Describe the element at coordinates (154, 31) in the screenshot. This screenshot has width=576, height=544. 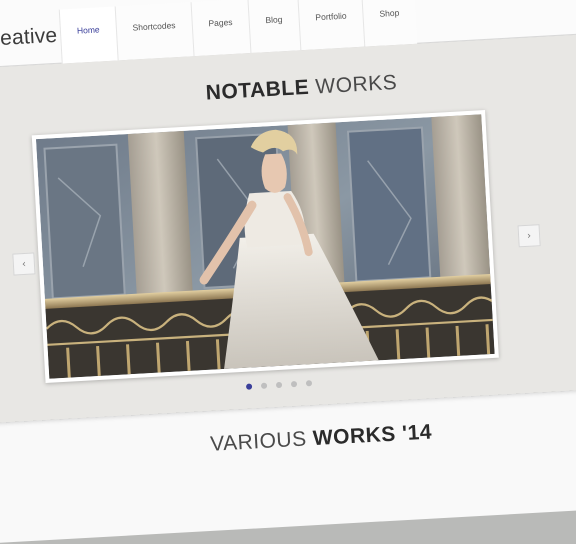
I see `nav-item-shortcodes: Shortcodes` at that location.